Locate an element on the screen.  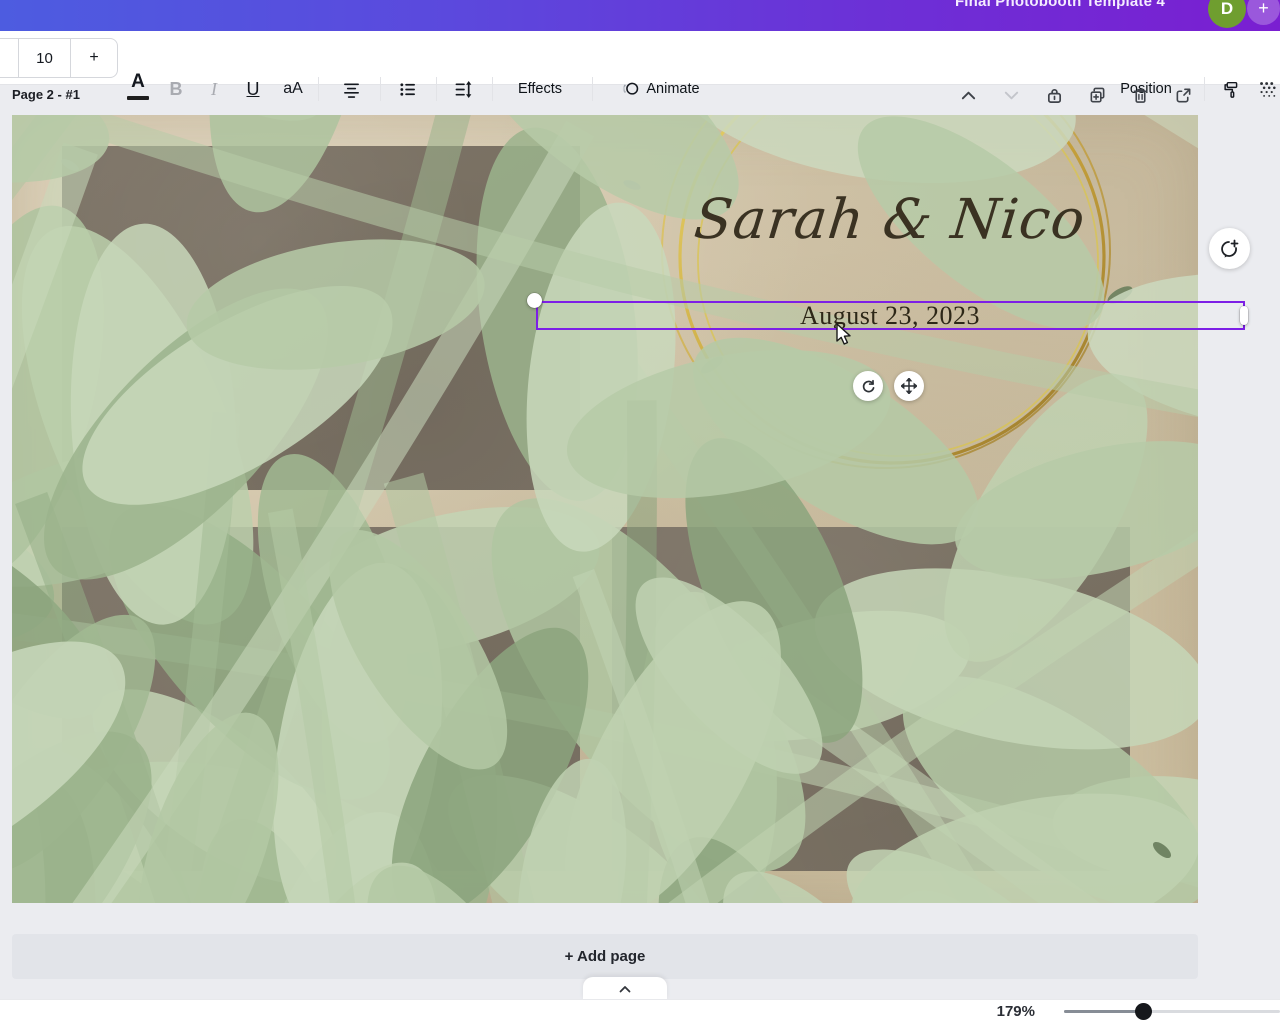
effects-button: Effects is located at coordinates (540, 89).